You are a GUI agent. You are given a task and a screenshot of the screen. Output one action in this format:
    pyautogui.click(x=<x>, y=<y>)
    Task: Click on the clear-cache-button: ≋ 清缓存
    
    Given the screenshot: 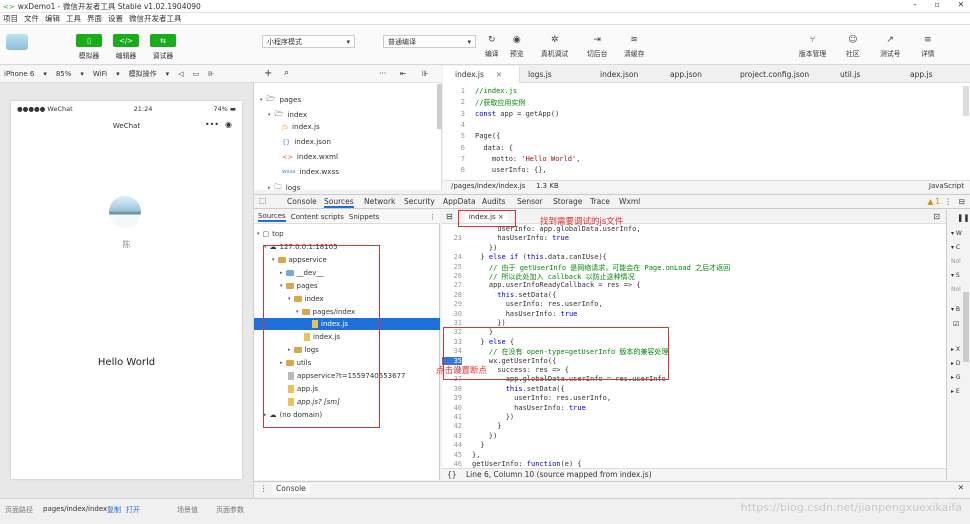 What is the action you would take?
    pyautogui.click(x=634, y=46)
    